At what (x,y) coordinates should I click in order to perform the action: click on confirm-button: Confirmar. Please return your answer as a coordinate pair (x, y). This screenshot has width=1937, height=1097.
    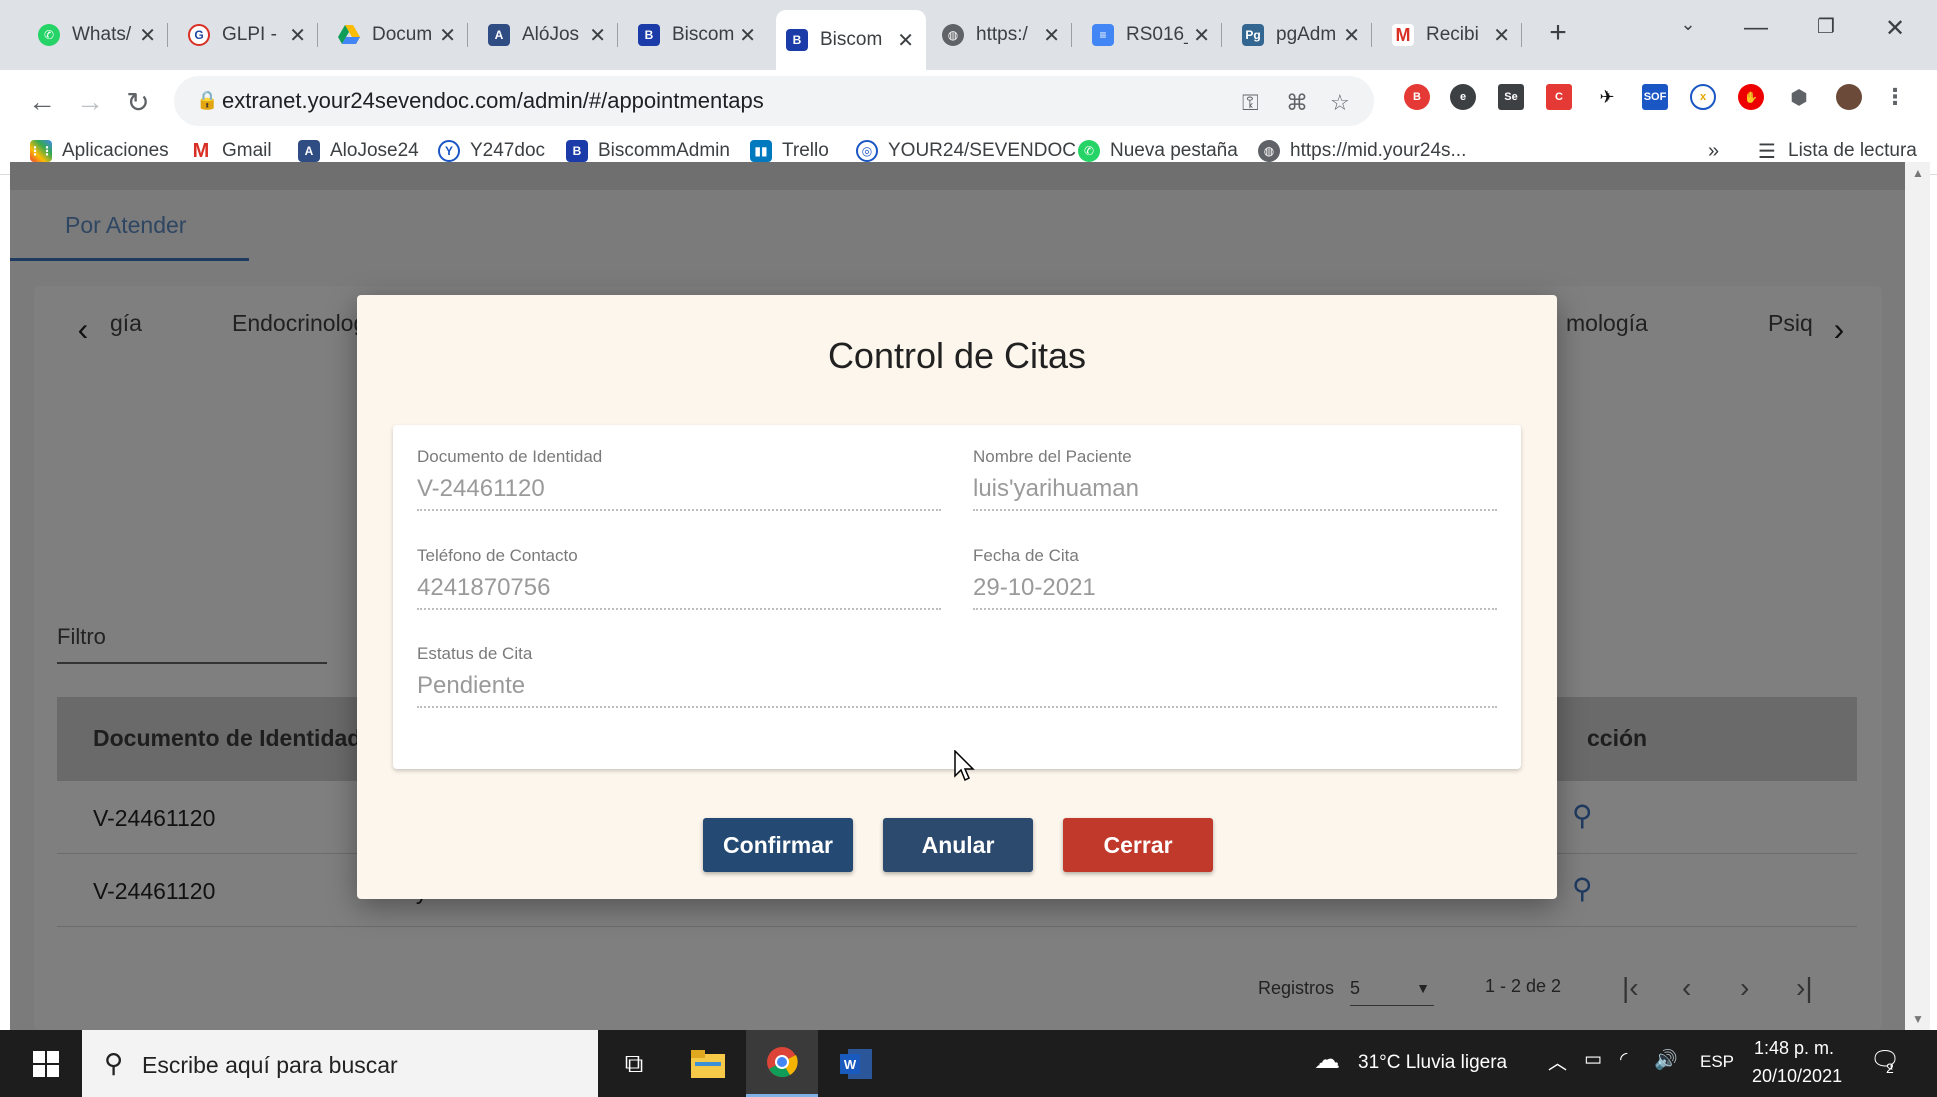
    Looking at the image, I should click on (778, 845).